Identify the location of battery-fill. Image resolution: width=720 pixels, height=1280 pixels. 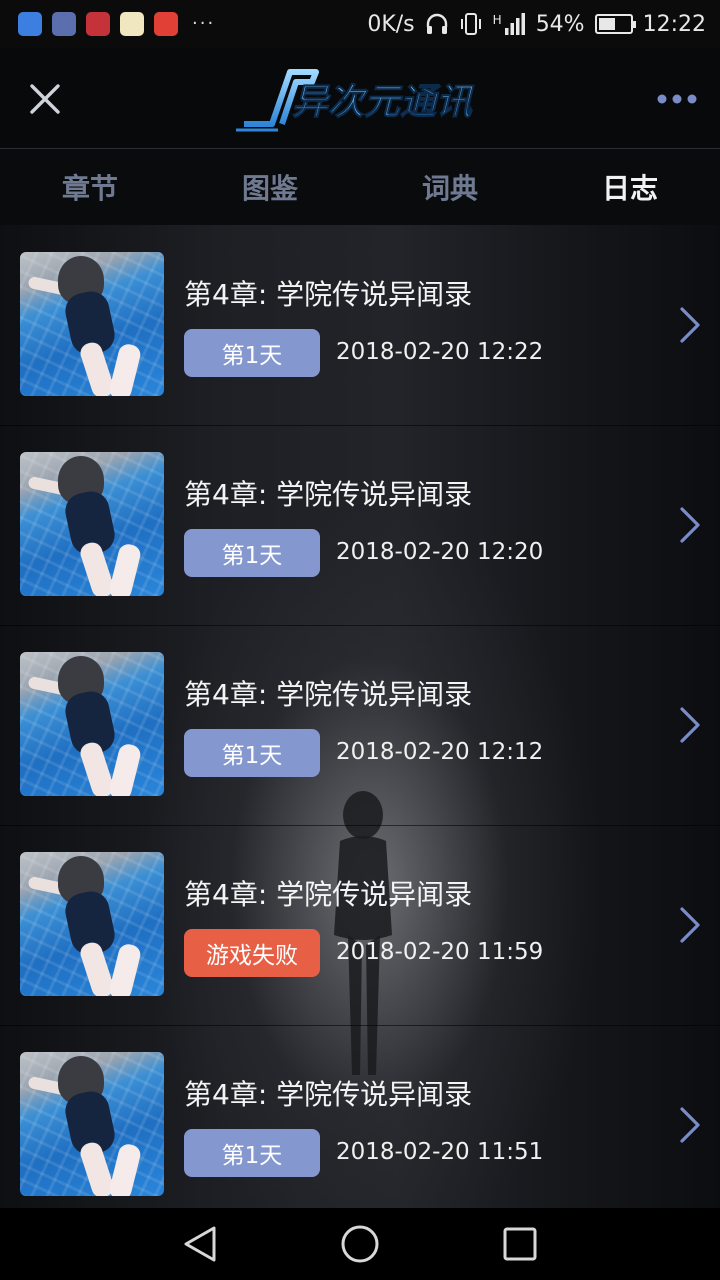
(606, 24).